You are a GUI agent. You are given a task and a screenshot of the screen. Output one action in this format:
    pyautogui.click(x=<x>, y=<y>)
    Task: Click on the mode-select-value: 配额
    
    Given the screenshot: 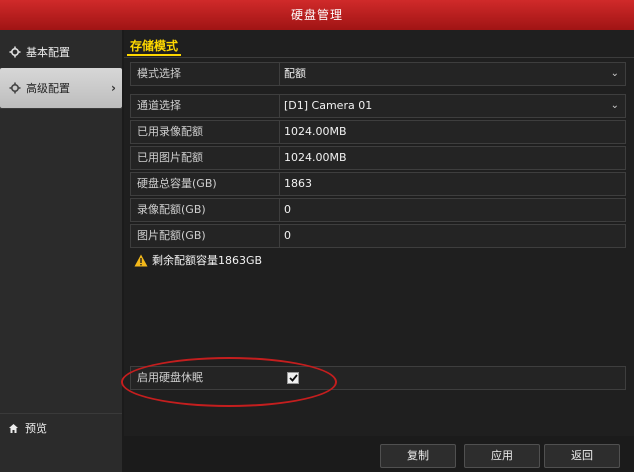 What is the action you would take?
    pyautogui.click(x=295, y=73)
    